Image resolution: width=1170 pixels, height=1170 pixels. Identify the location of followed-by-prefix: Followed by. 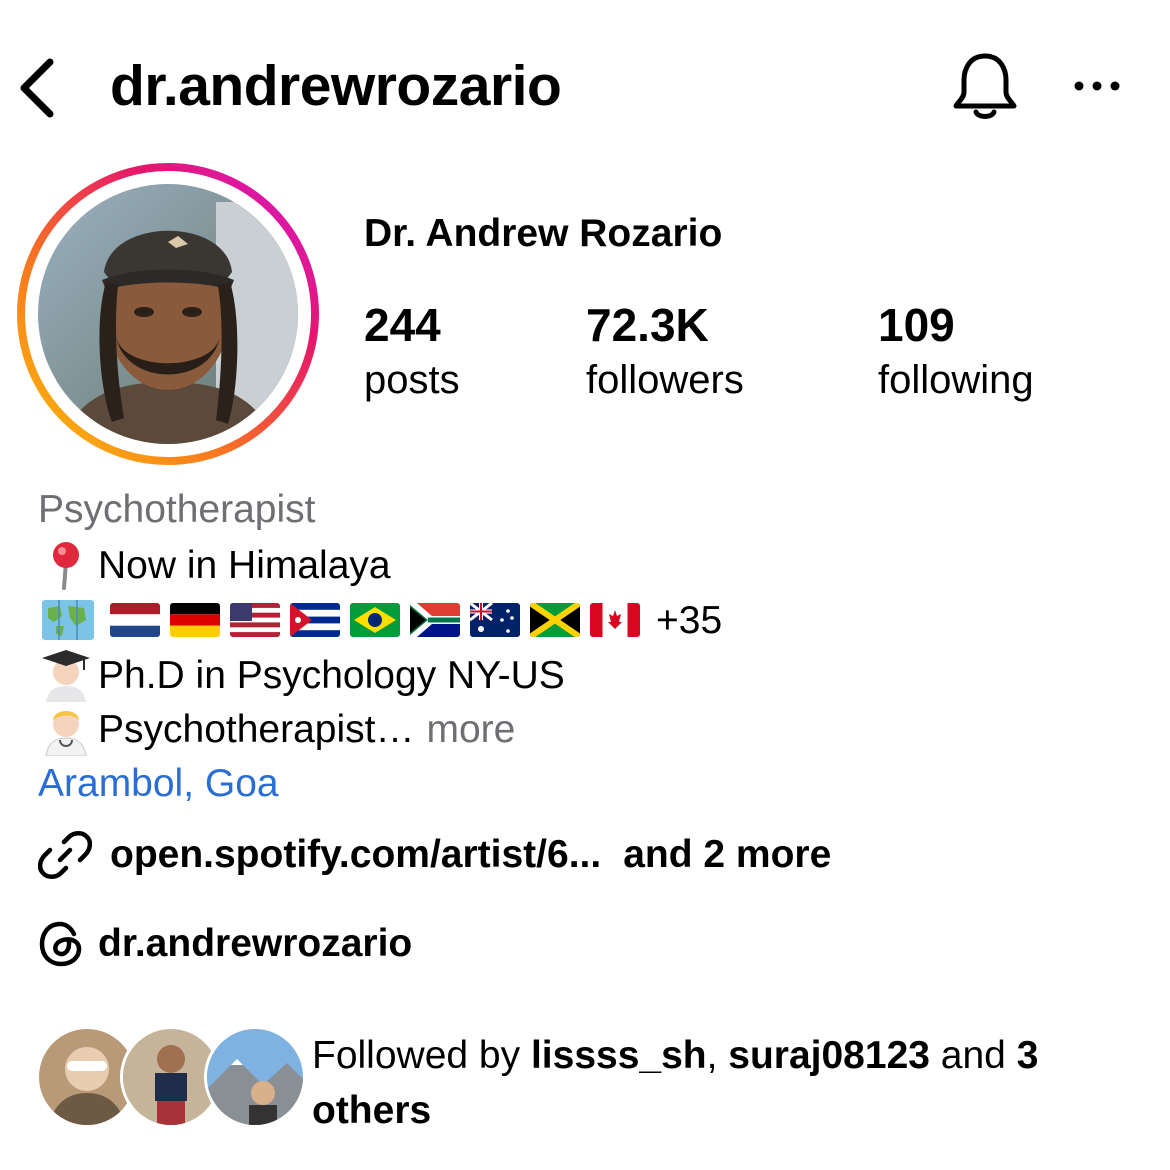
(416, 1055).